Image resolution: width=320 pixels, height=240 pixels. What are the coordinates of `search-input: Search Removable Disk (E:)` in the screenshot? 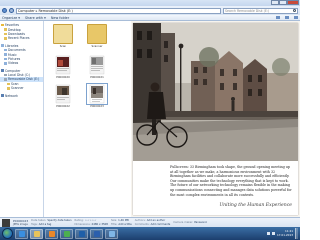 It's located at (260, 10).